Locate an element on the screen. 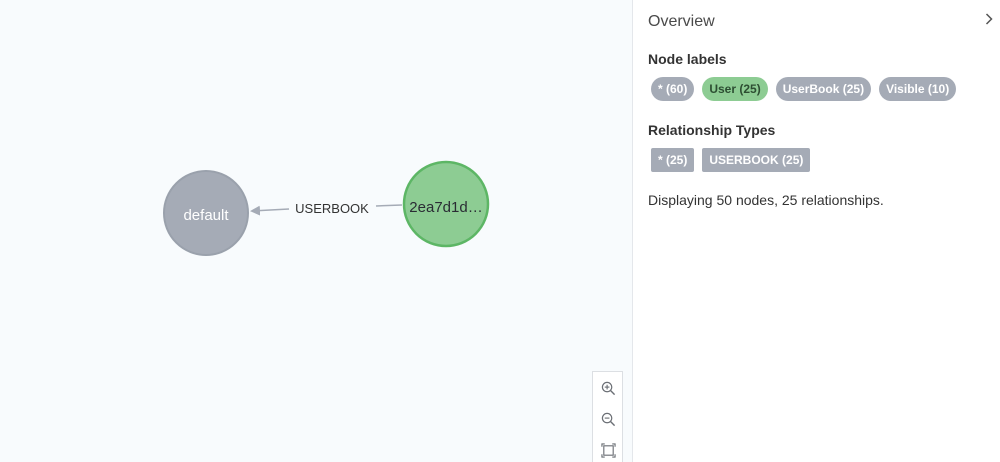 This screenshot has width=1000, height=462. node-label-pill-visible: Visible (10) is located at coordinates (918, 89).